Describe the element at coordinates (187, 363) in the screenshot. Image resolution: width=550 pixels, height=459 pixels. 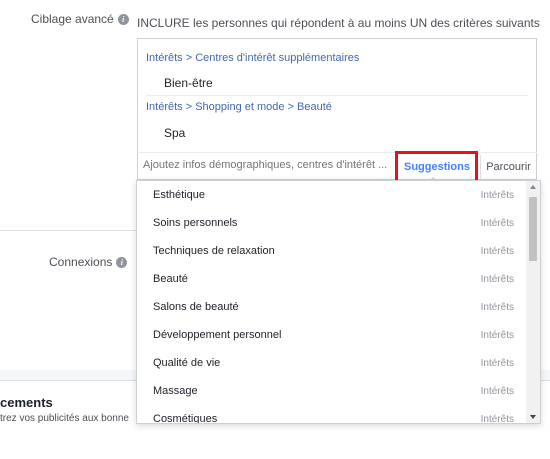
I see `suggestion-label: Qualité de vie` at that location.